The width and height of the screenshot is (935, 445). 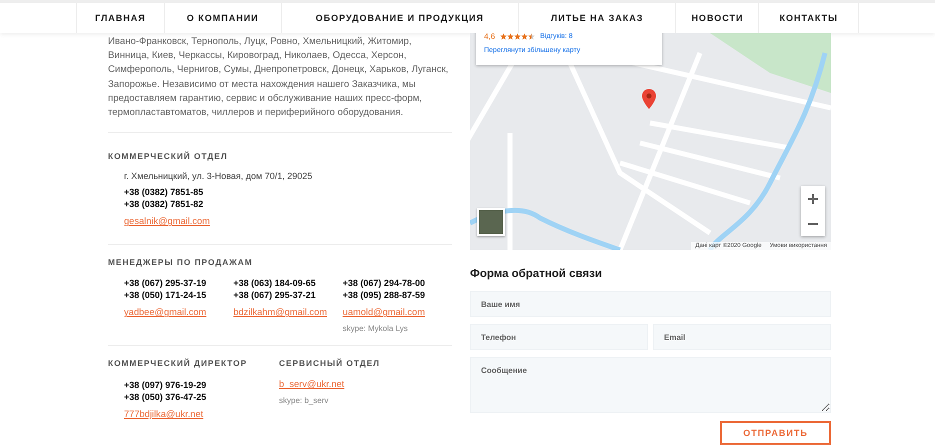 What do you see at coordinates (775, 433) in the screenshot?
I see `submit-button: ОТПРАВИТЬ` at bounding box center [775, 433].